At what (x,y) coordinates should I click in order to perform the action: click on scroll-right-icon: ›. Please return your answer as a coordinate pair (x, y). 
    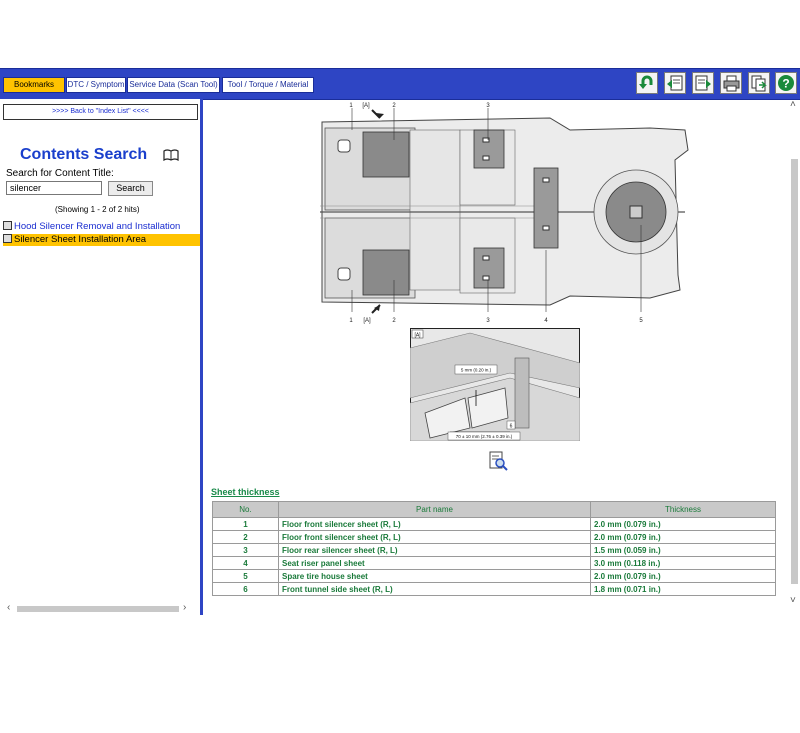
    Looking at the image, I should click on (184, 607).